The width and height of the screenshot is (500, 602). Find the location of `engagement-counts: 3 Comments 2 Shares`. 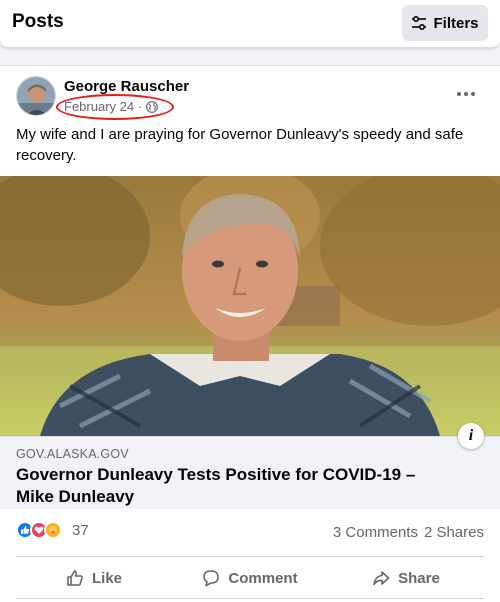

engagement-counts: 3 Comments 2 Shares is located at coordinates (408, 532).